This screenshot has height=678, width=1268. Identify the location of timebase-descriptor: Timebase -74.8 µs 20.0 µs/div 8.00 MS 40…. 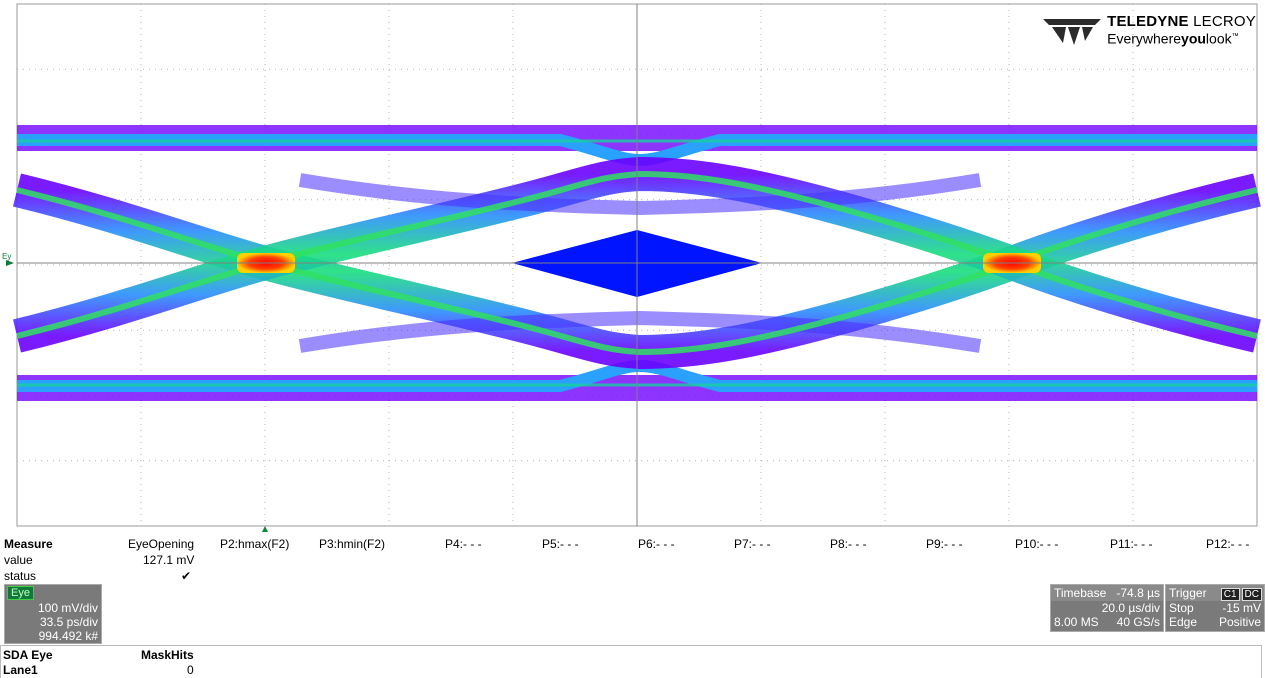
(1107, 608).